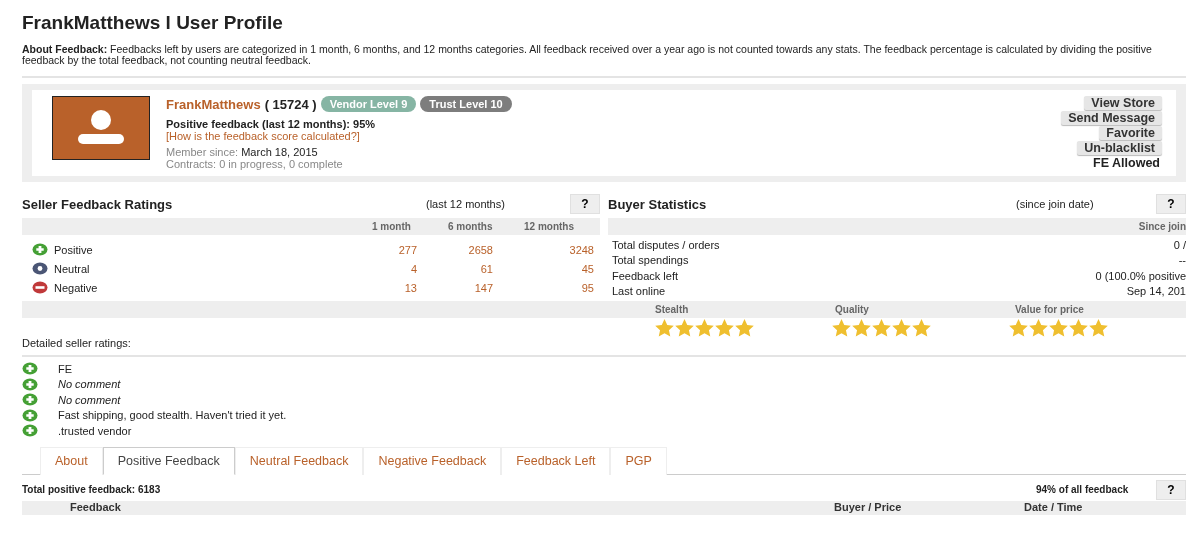  What do you see at coordinates (65, 368) in the screenshot?
I see `rating-comment: FE` at bounding box center [65, 368].